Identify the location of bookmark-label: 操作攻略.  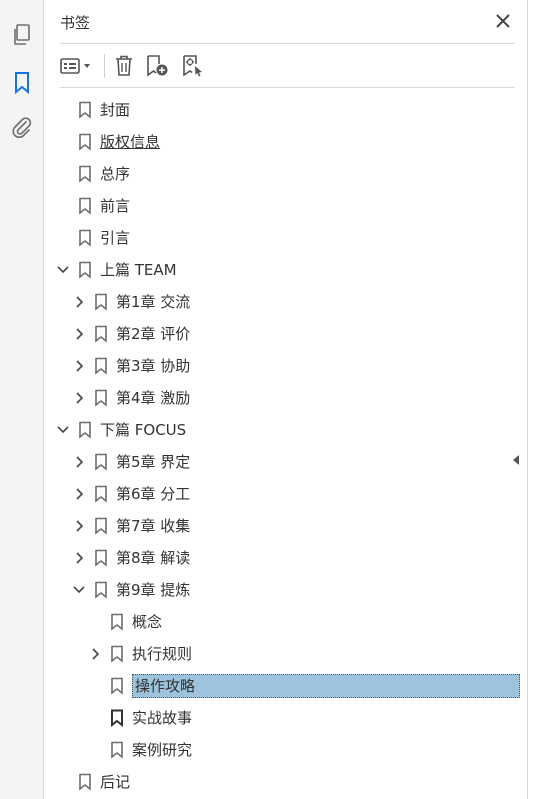
(326, 686).